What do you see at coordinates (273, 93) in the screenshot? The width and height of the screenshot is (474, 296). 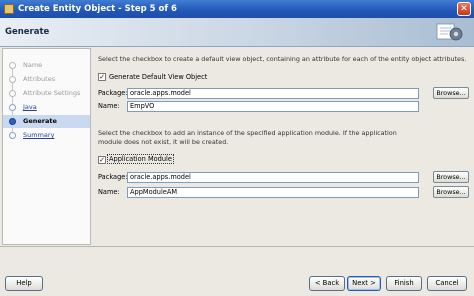 I see `view-object-package-input: oracle.apps.model` at bounding box center [273, 93].